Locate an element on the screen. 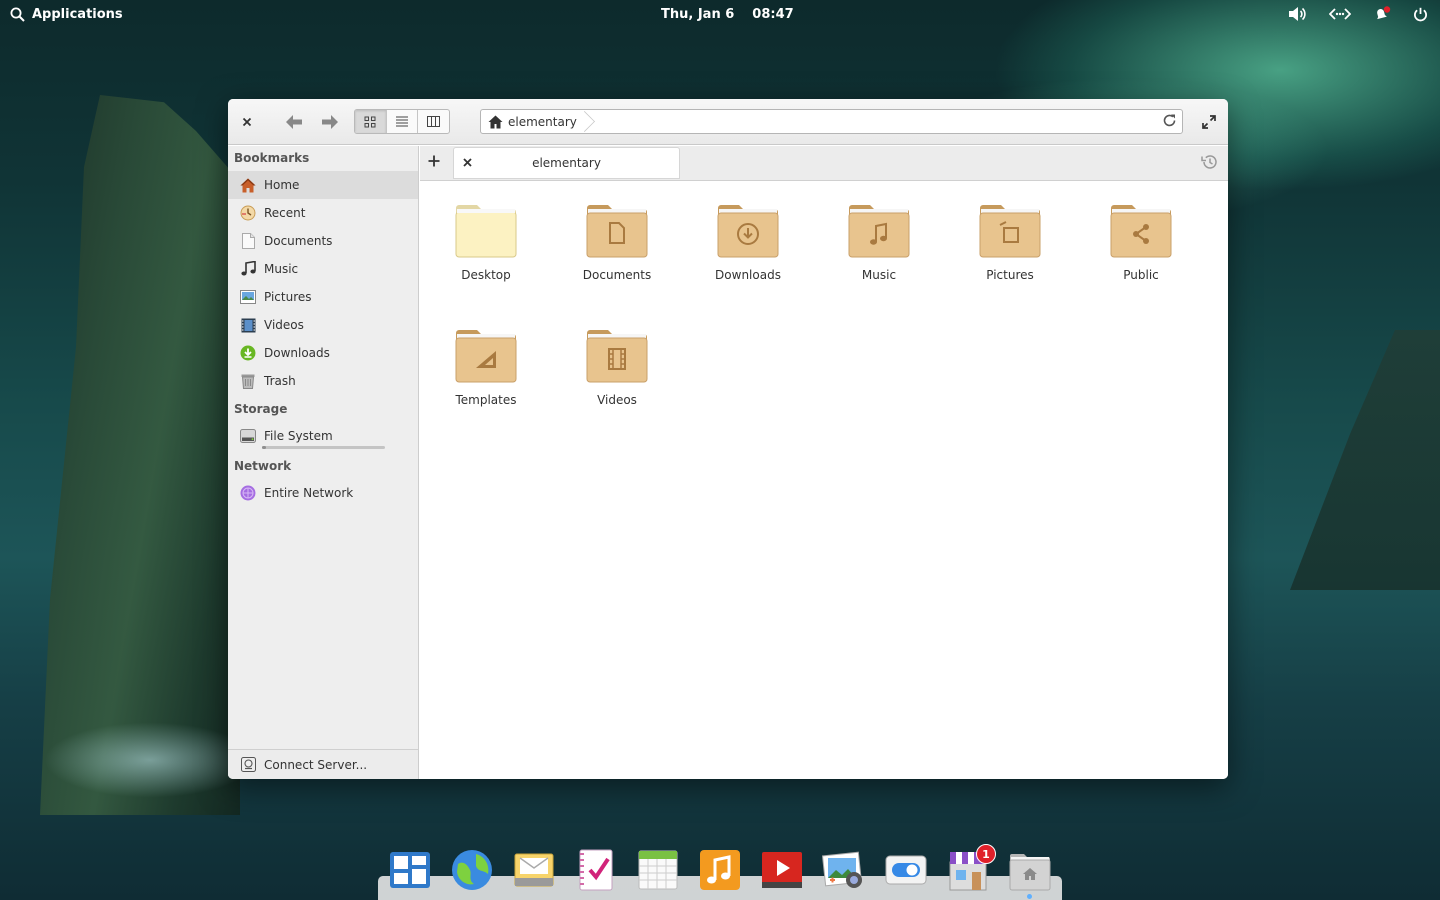 The image size is (1440, 900). drive-icon is located at coordinates (248, 436).